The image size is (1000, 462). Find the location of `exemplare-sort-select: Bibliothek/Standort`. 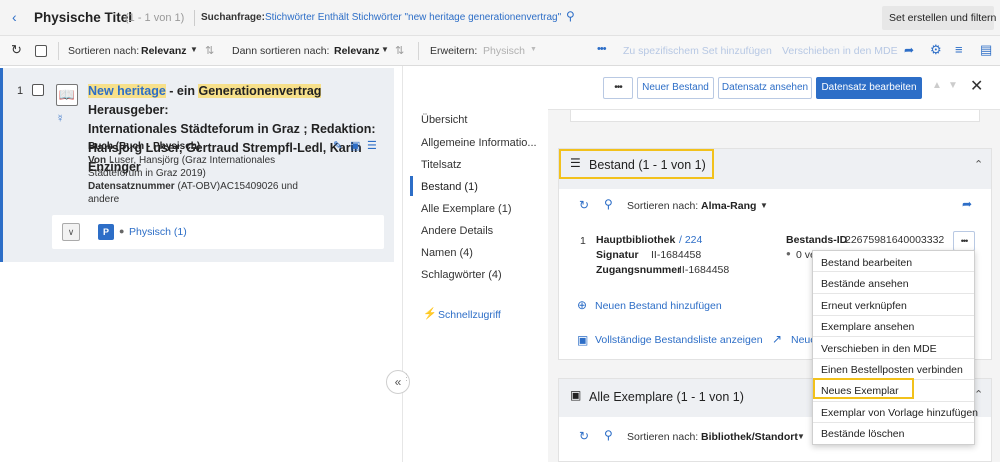

exemplare-sort-select: Bibliothek/Standort is located at coordinates (749, 437).